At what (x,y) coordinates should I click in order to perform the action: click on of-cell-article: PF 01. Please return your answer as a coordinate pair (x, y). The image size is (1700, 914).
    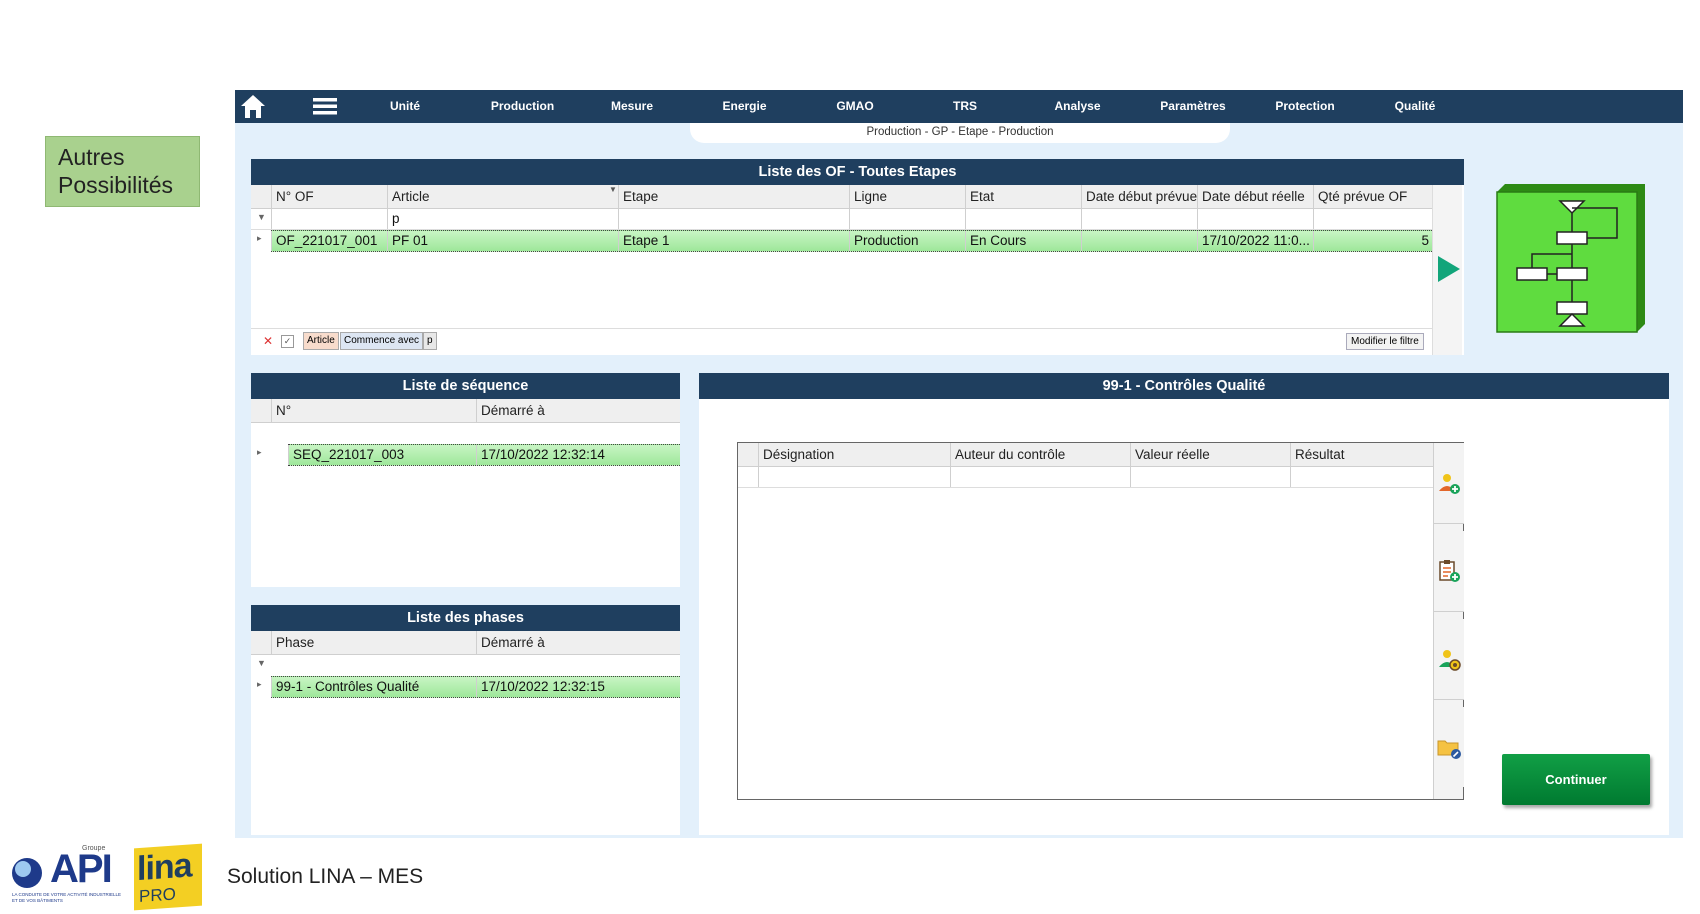
    Looking at the image, I should click on (502, 241).